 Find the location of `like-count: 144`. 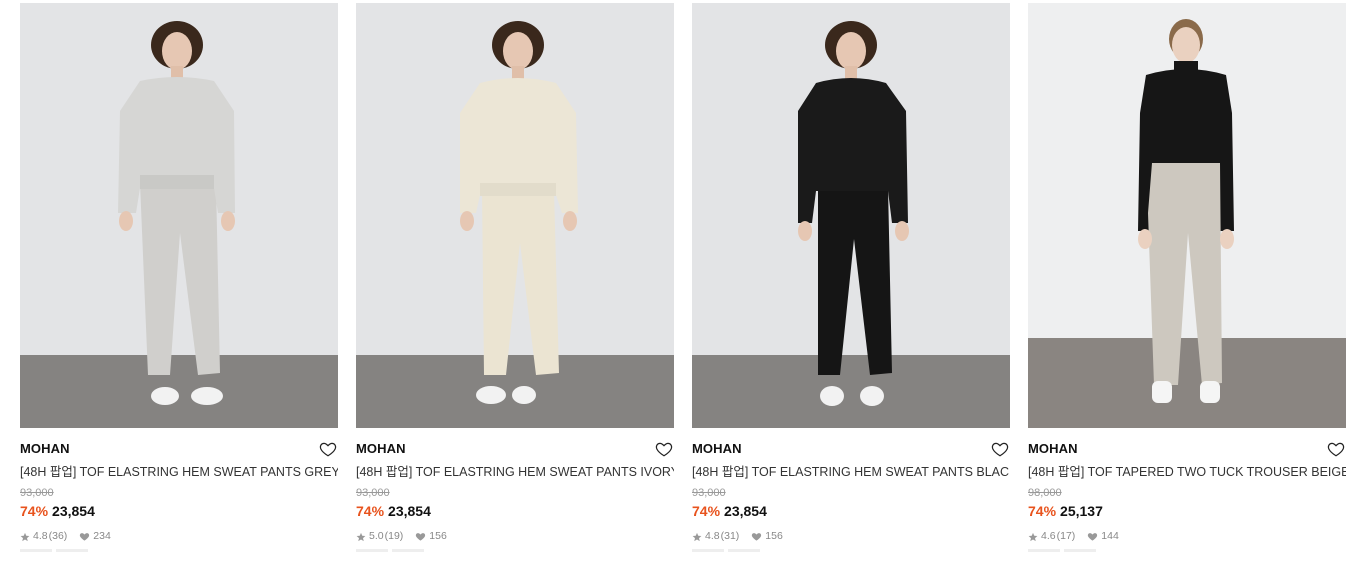

like-count: 144 is located at coordinates (1110, 536).